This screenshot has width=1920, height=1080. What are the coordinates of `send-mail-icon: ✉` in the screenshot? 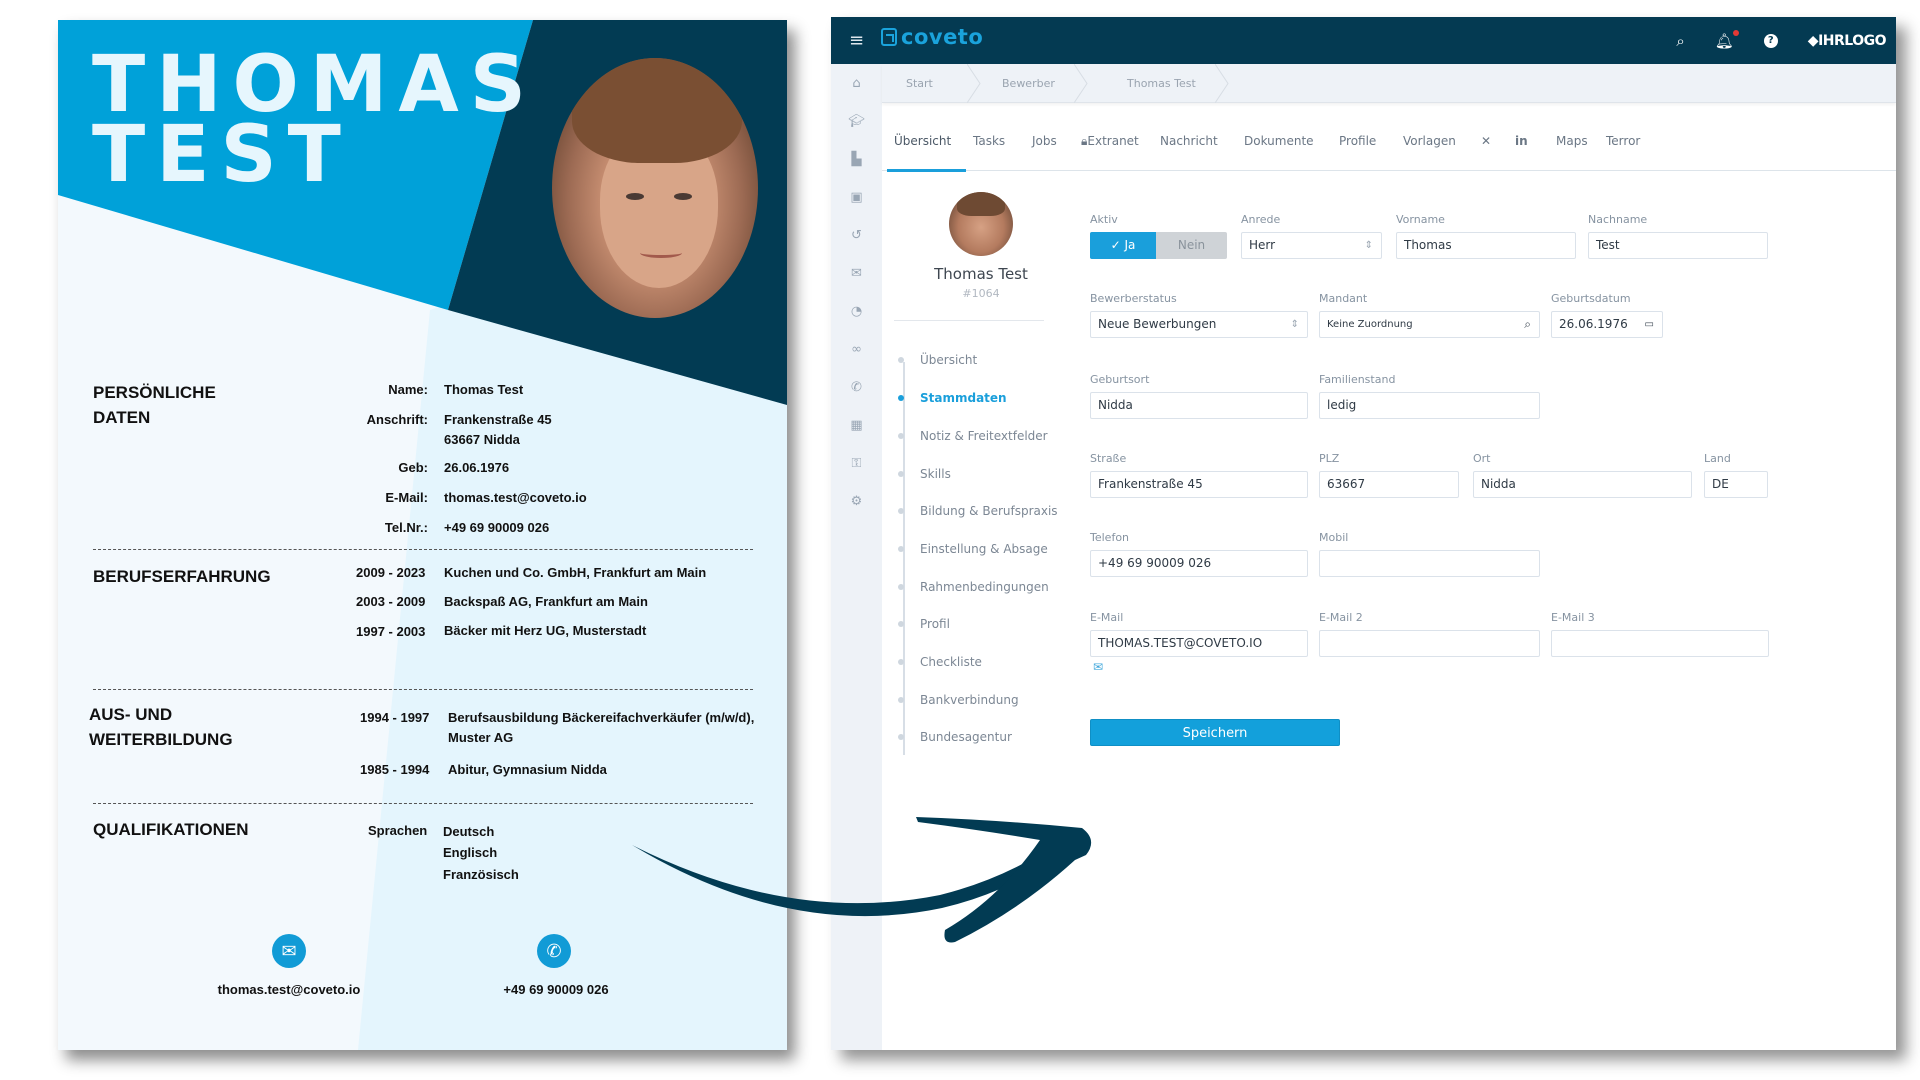 It's located at (1098, 667).